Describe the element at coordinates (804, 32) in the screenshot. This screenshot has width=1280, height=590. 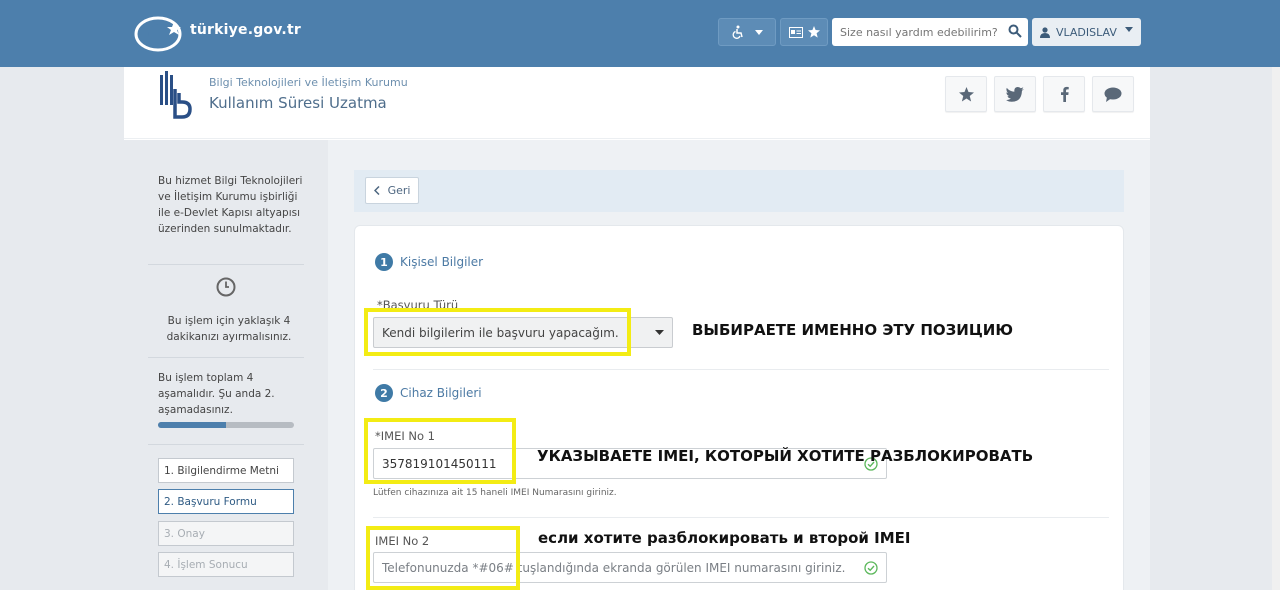
I see `favorites-card-button` at that location.